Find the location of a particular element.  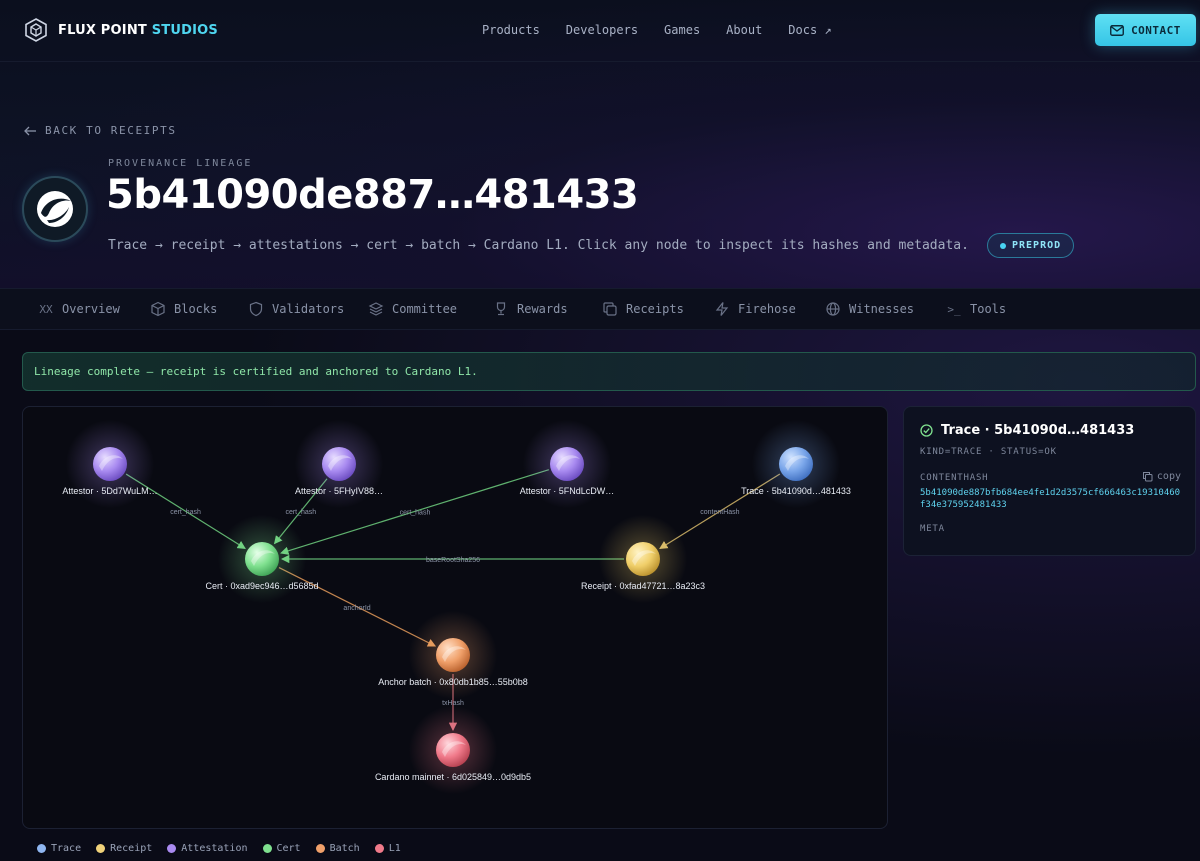

graph-node-l1: Cardano mainnet · 6d025849…0d9db5 is located at coordinates (453, 750).